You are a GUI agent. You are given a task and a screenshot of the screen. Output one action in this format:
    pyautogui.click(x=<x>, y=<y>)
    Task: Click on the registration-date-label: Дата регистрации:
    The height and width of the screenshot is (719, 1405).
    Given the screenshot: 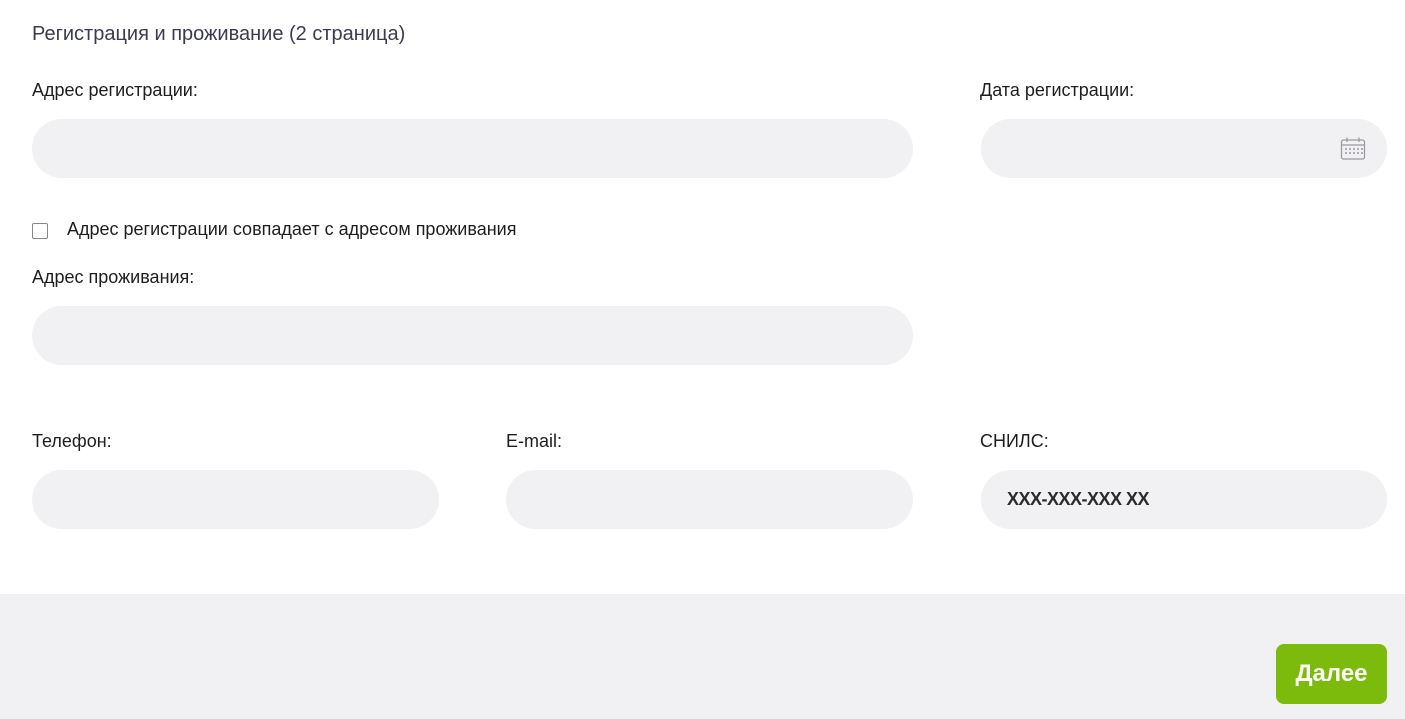 What is the action you would take?
    pyautogui.click(x=1057, y=90)
    